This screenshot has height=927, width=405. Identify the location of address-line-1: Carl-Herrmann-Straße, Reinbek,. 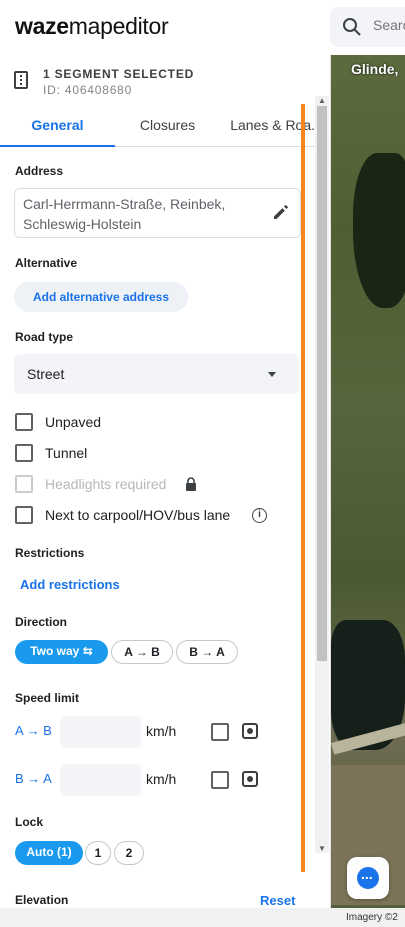
(124, 204).